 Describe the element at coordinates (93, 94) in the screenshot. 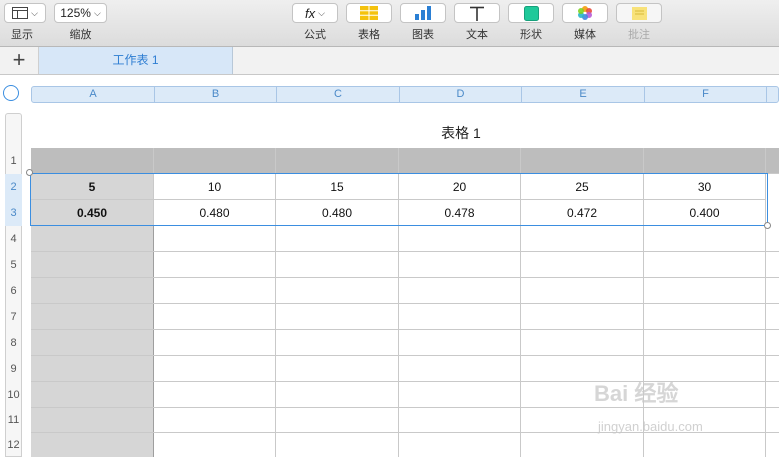

I see `column-header-a: A` at that location.